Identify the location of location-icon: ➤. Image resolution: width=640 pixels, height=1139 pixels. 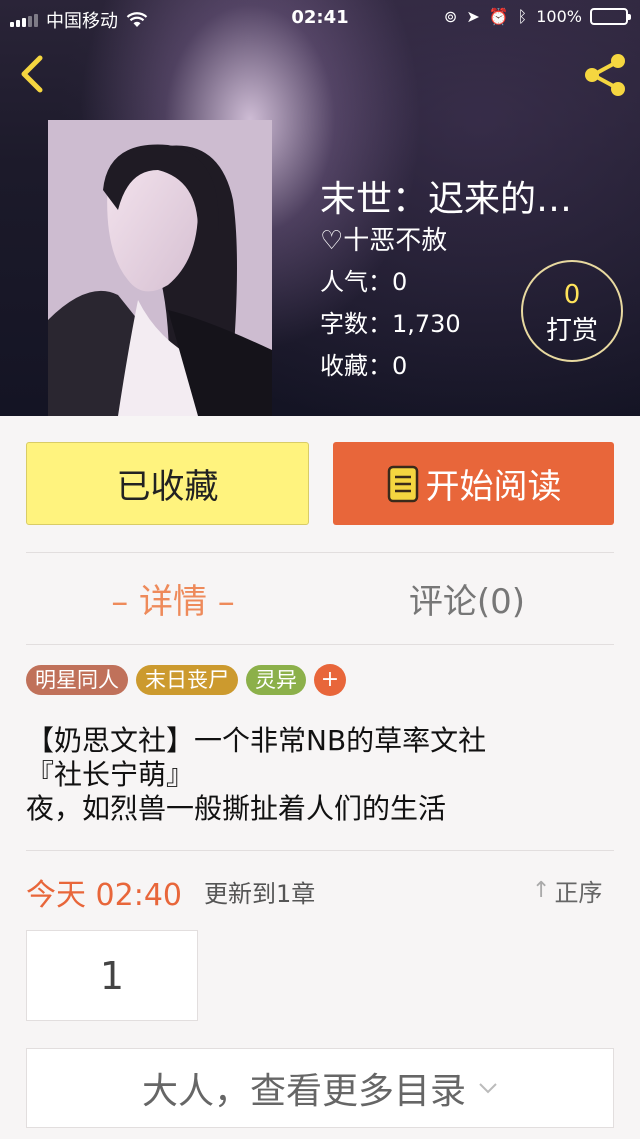
(473, 16).